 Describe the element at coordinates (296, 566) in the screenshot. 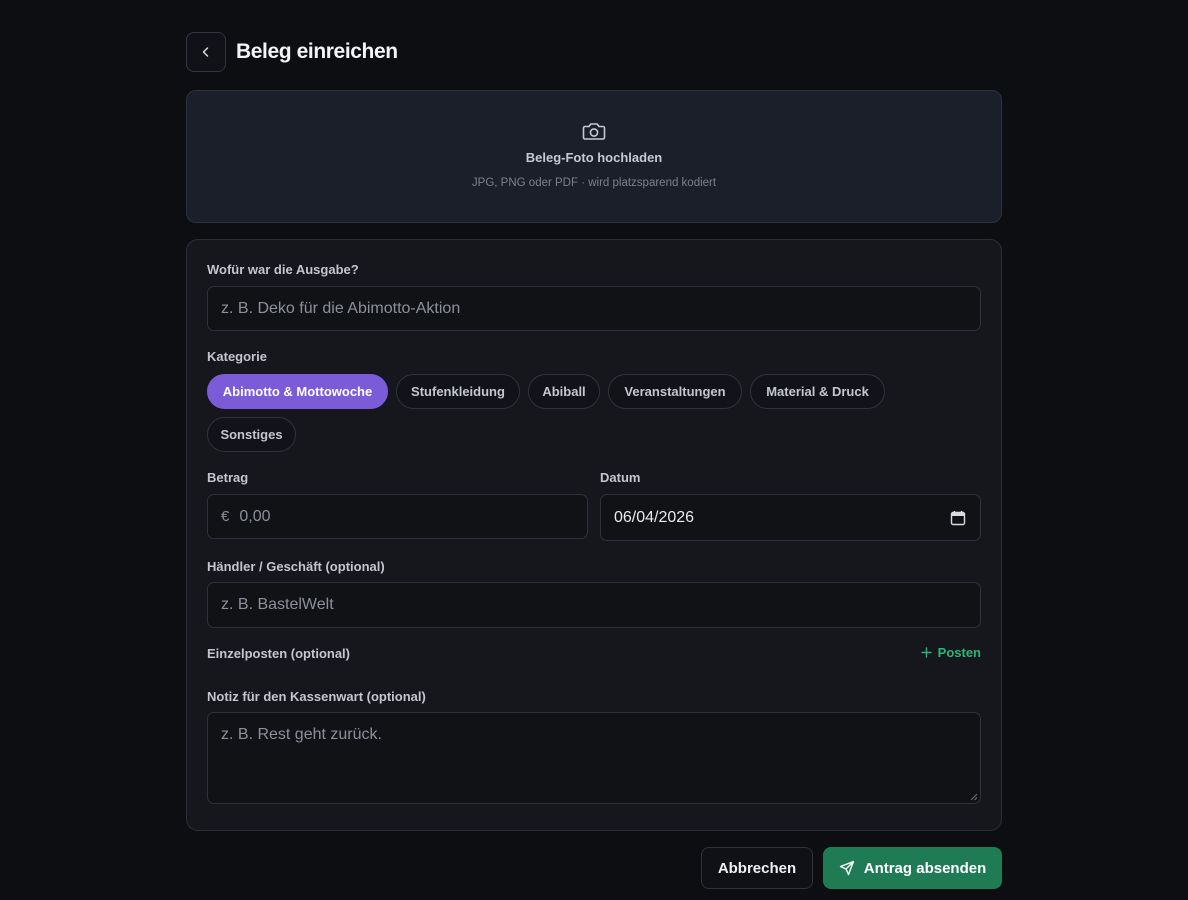

I see `merchant-label: Händler / Geschäft (optional)` at that location.